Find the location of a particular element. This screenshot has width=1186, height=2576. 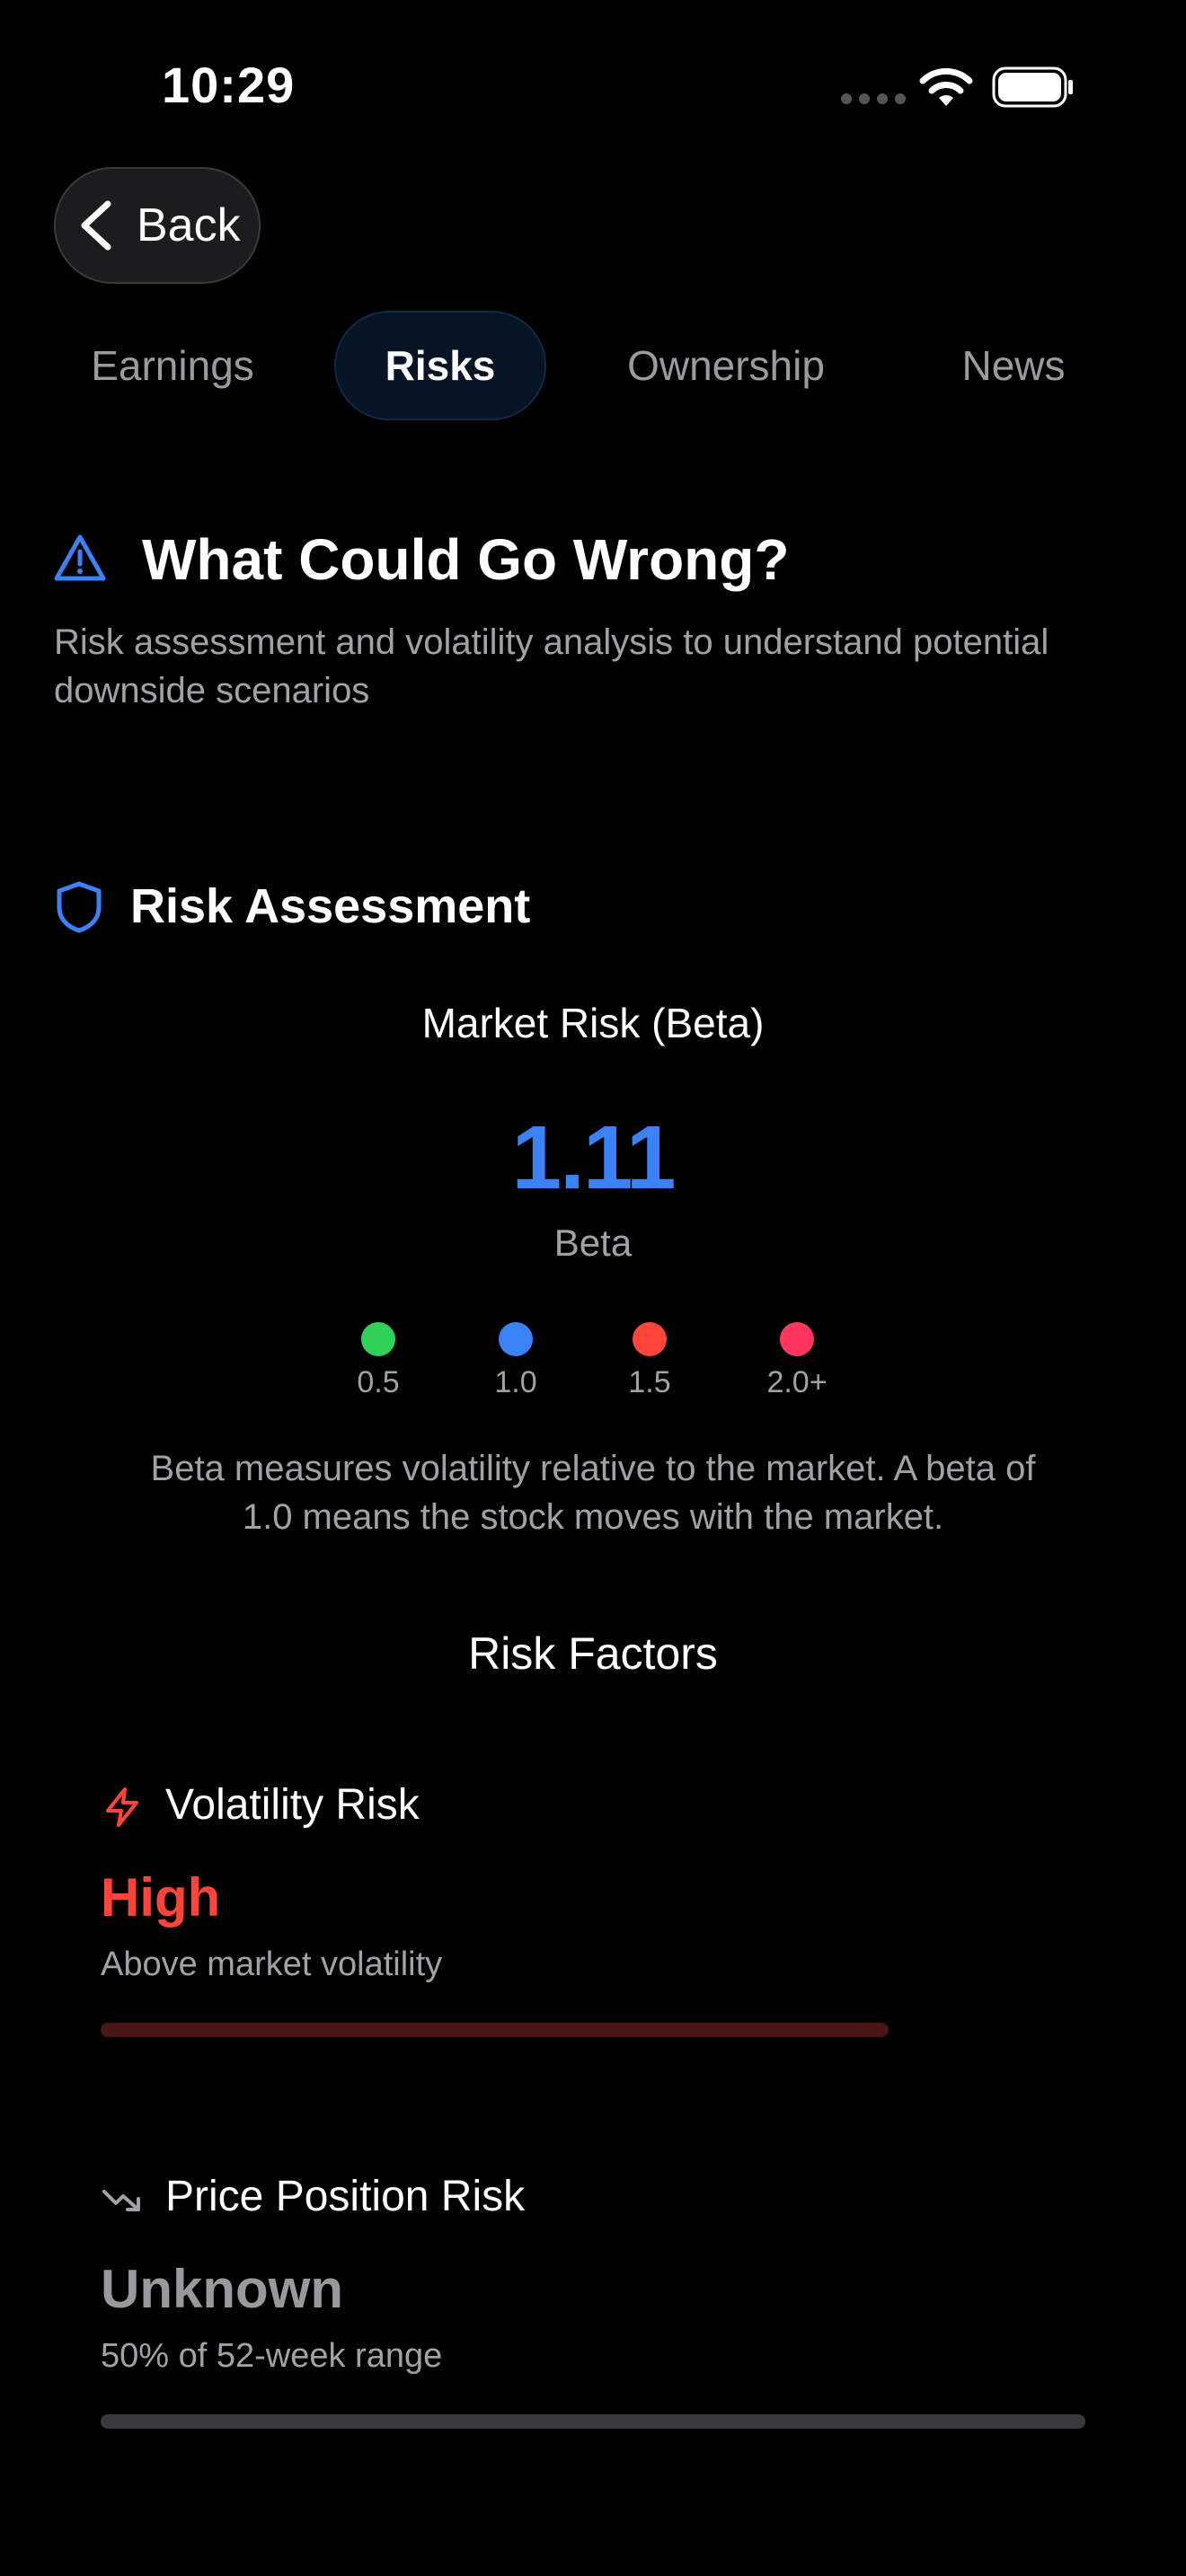

risk-factor-name: Volatility Risk is located at coordinates (292, 1805).